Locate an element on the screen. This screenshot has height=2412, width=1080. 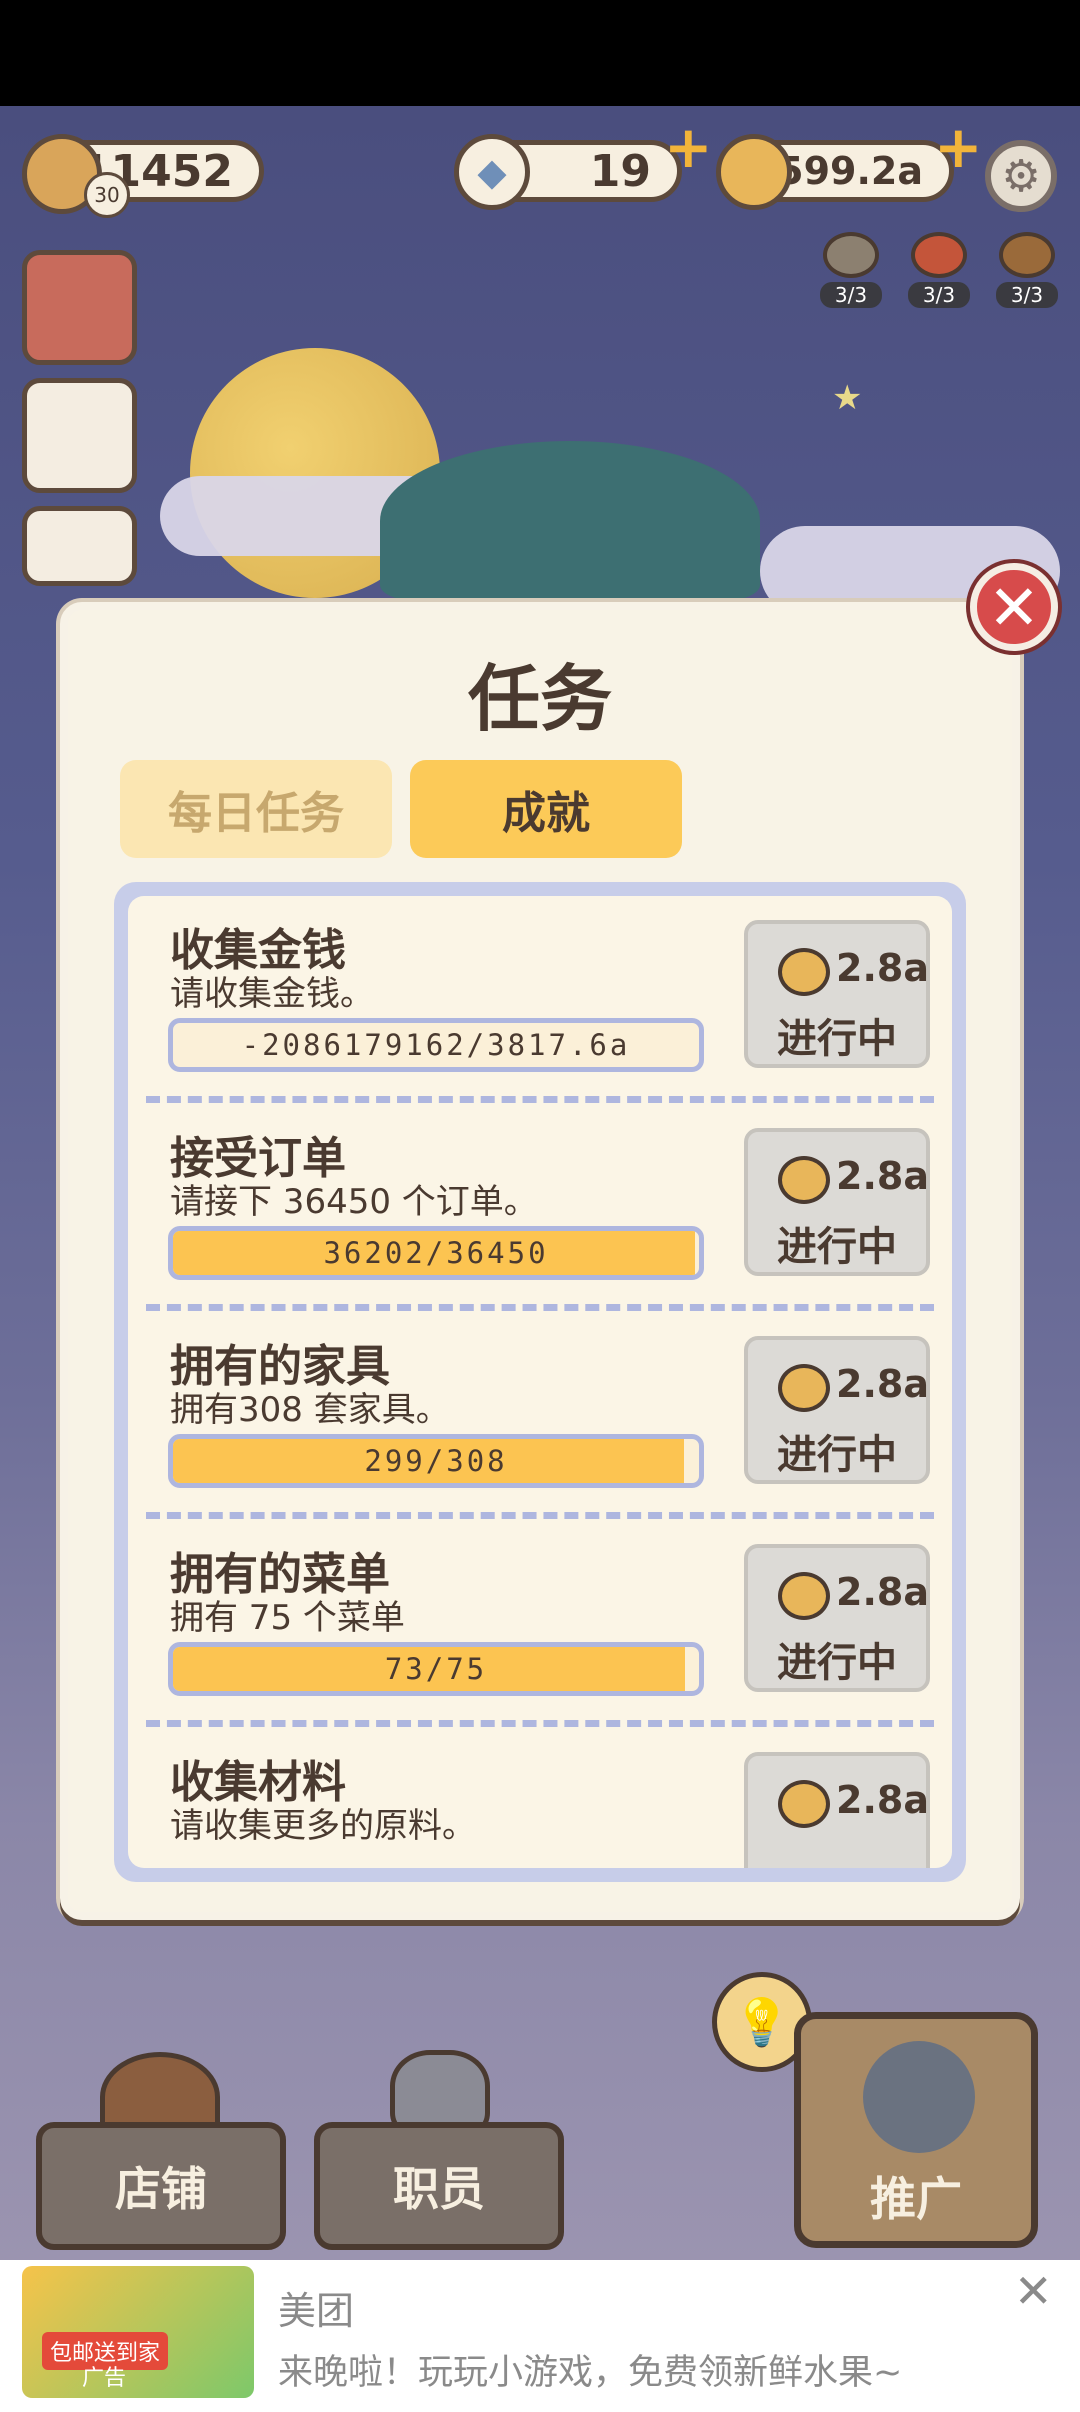
task-desc: 拥有 75 个菜单 is located at coordinates (287, 1618).